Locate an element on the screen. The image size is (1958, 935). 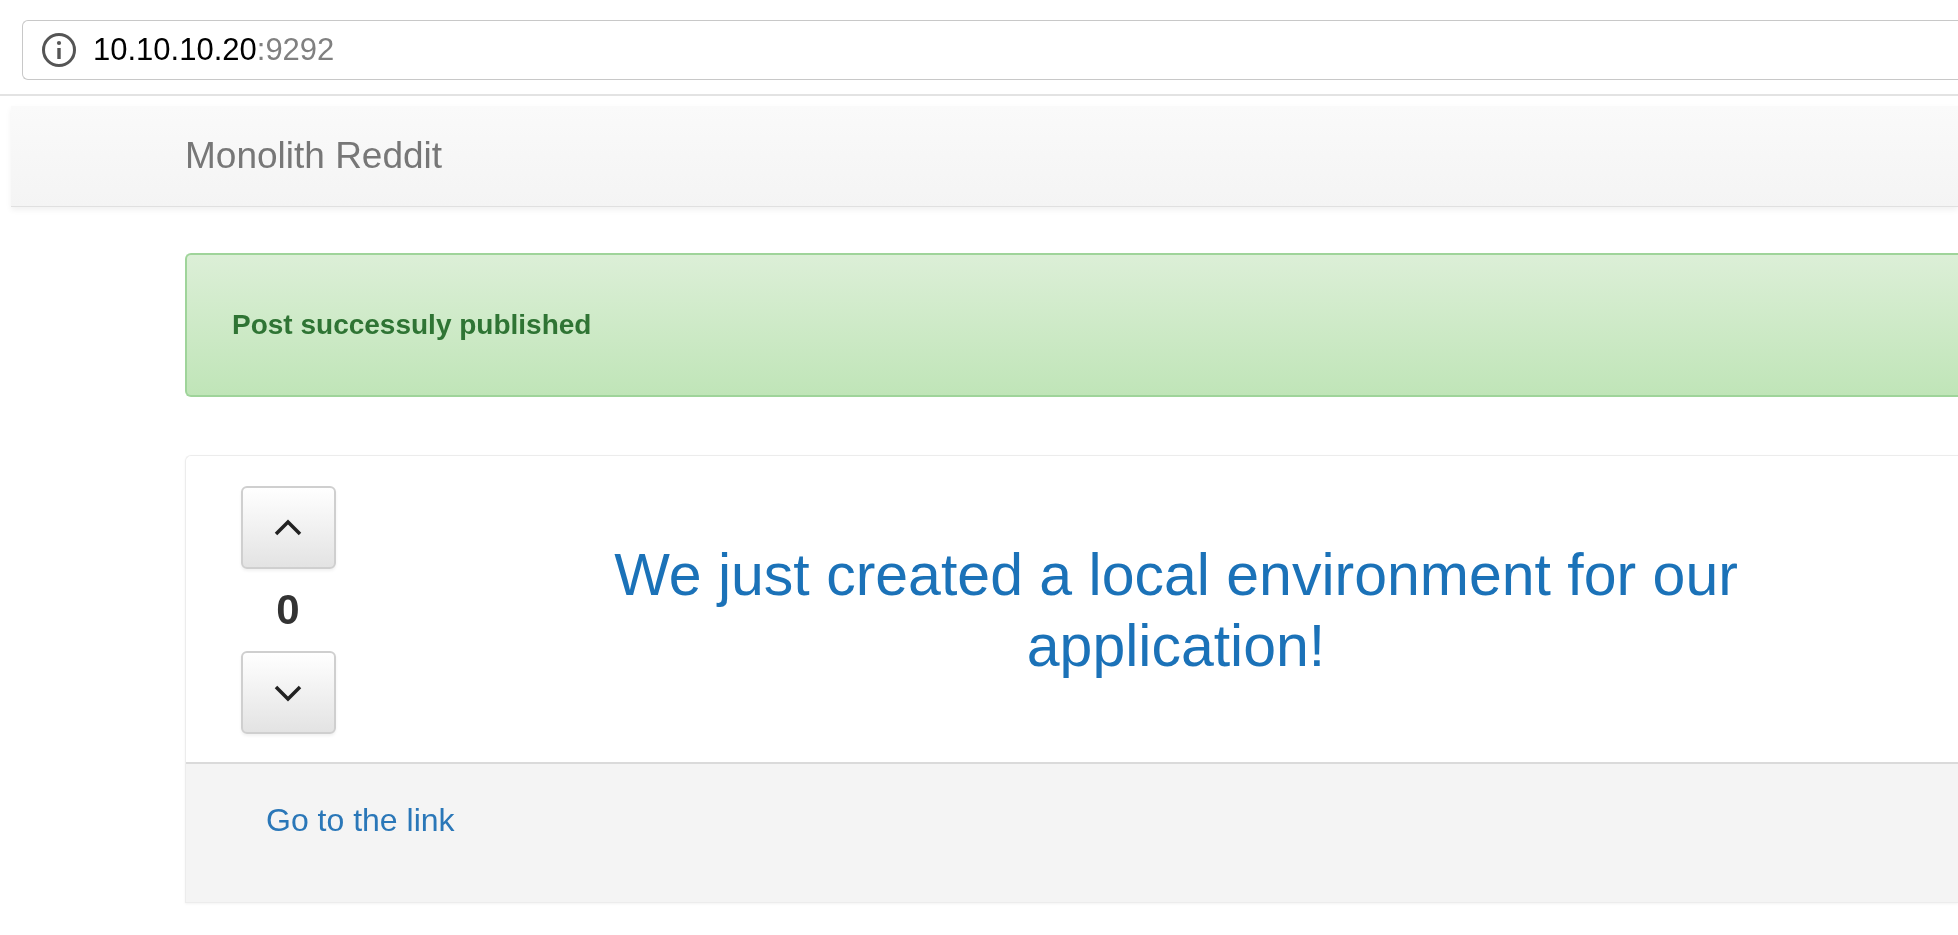
url-text: 10.10.10.20:9292 is located at coordinates (214, 50).